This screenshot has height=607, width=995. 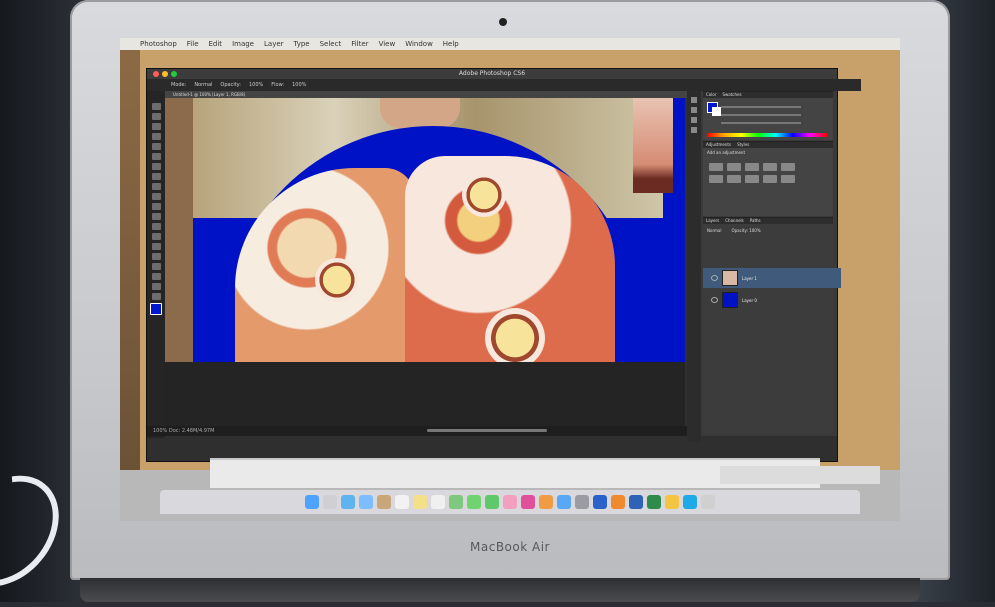 What do you see at coordinates (156, 146) in the screenshot?
I see `crop-tool-icon` at bounding box center [156, 146].